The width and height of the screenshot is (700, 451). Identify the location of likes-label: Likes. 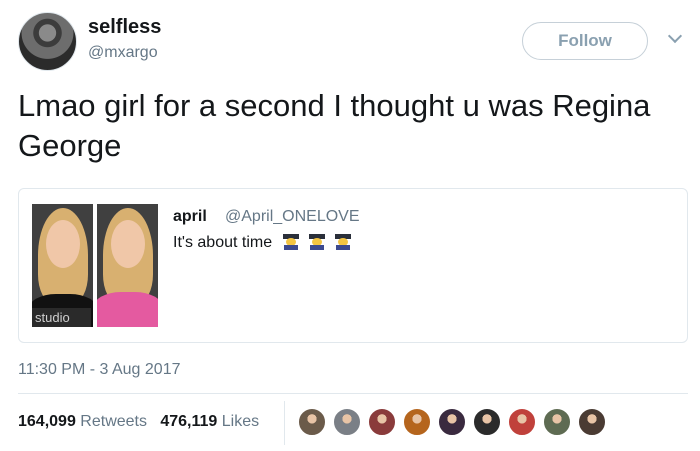
(240, 421).